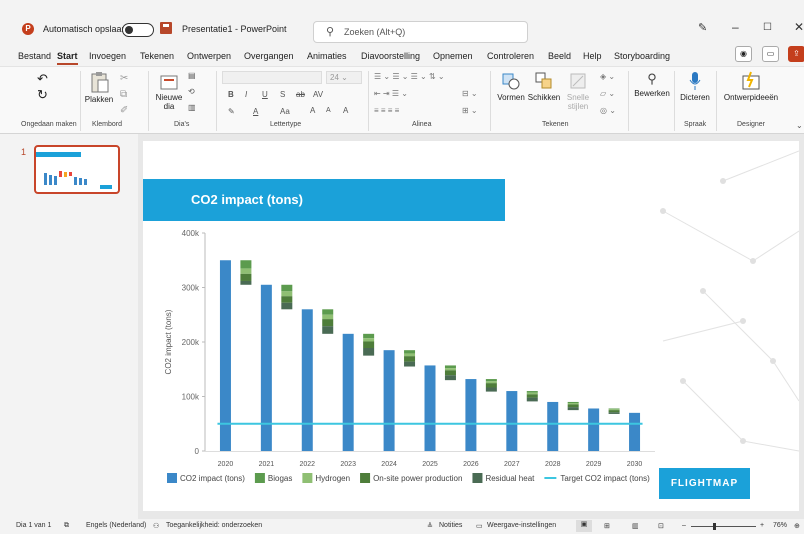  I want to click on zoom-in-button: +, so click(762, 525).